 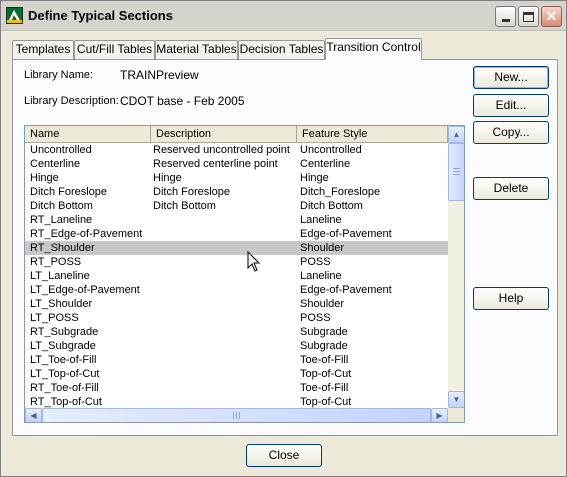 What do you see at coordinates (456, 415) in the screenshot?
I see `scrollbar-corner` at bounding box center [456, 415].